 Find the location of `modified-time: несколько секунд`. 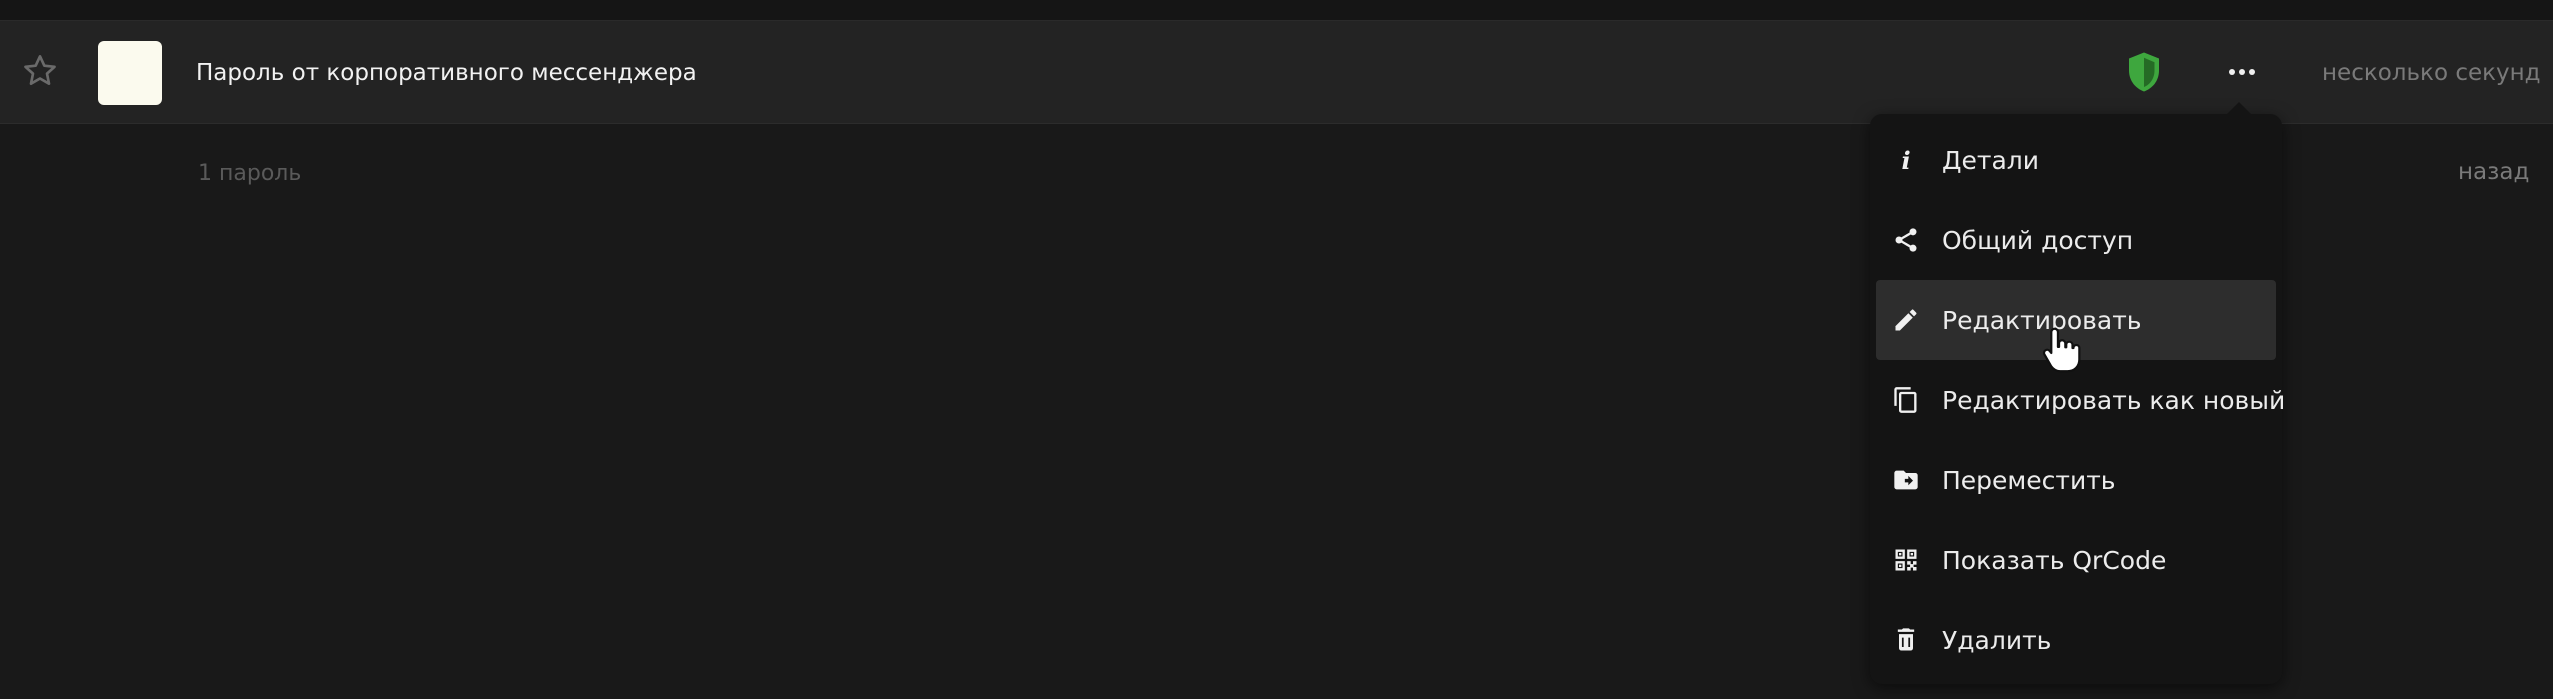

modified-time: несколько секунд is located at coordinates (2431, 73).